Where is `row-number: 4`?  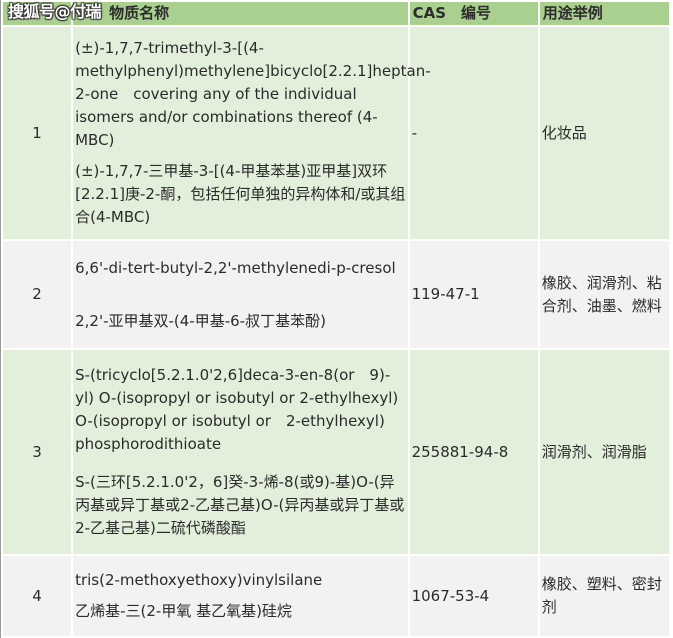 row-number: 4 is located at coordinates (37, 596).